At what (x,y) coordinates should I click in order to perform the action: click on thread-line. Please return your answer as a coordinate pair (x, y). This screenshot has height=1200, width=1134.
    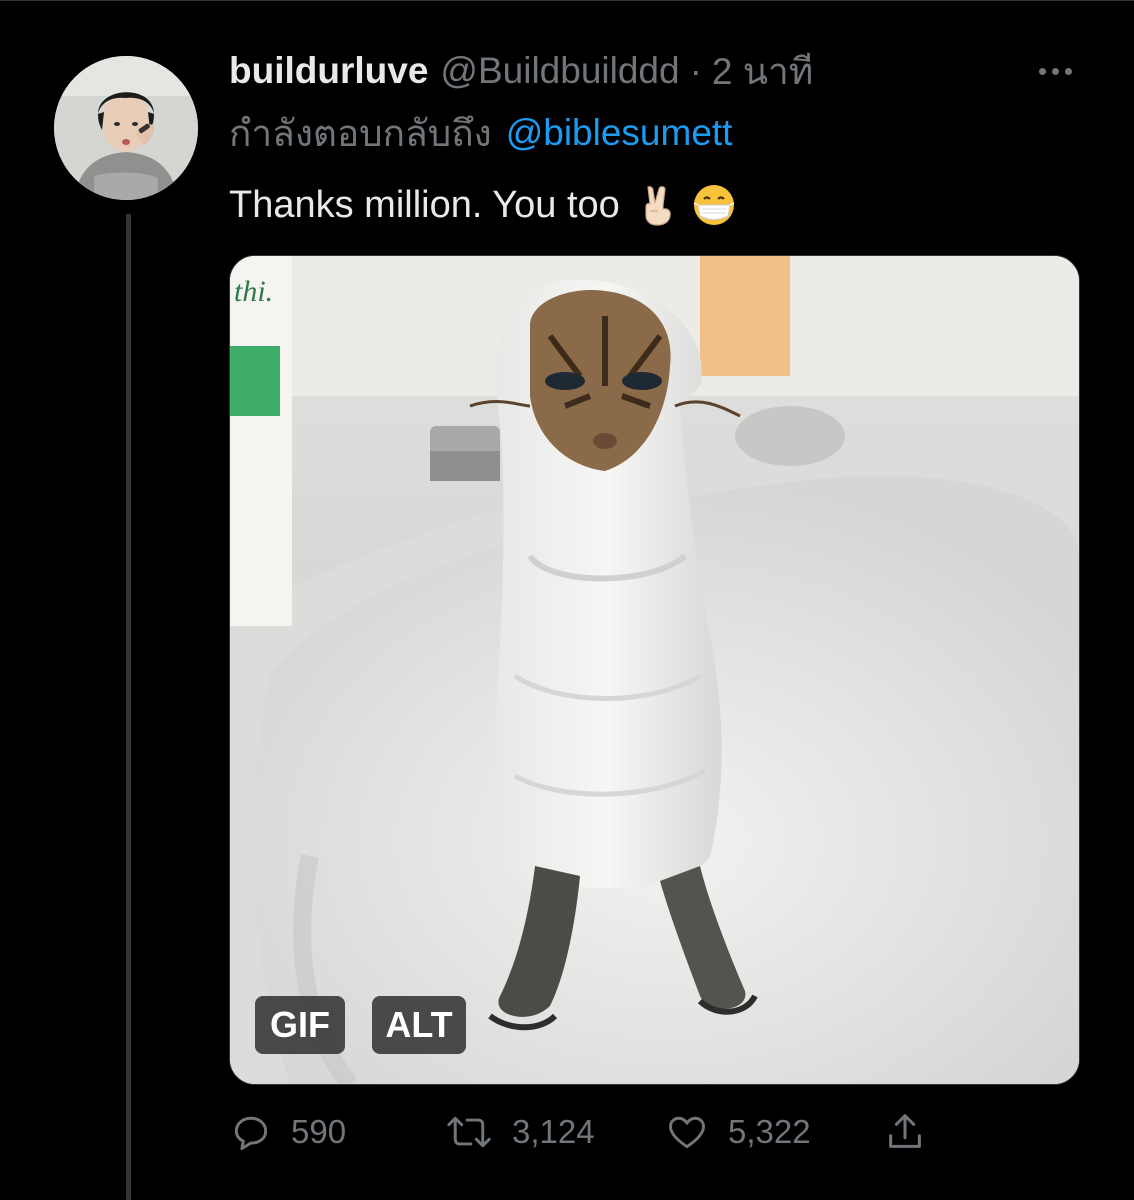
    Looking at the image, I should click on (128, 707).